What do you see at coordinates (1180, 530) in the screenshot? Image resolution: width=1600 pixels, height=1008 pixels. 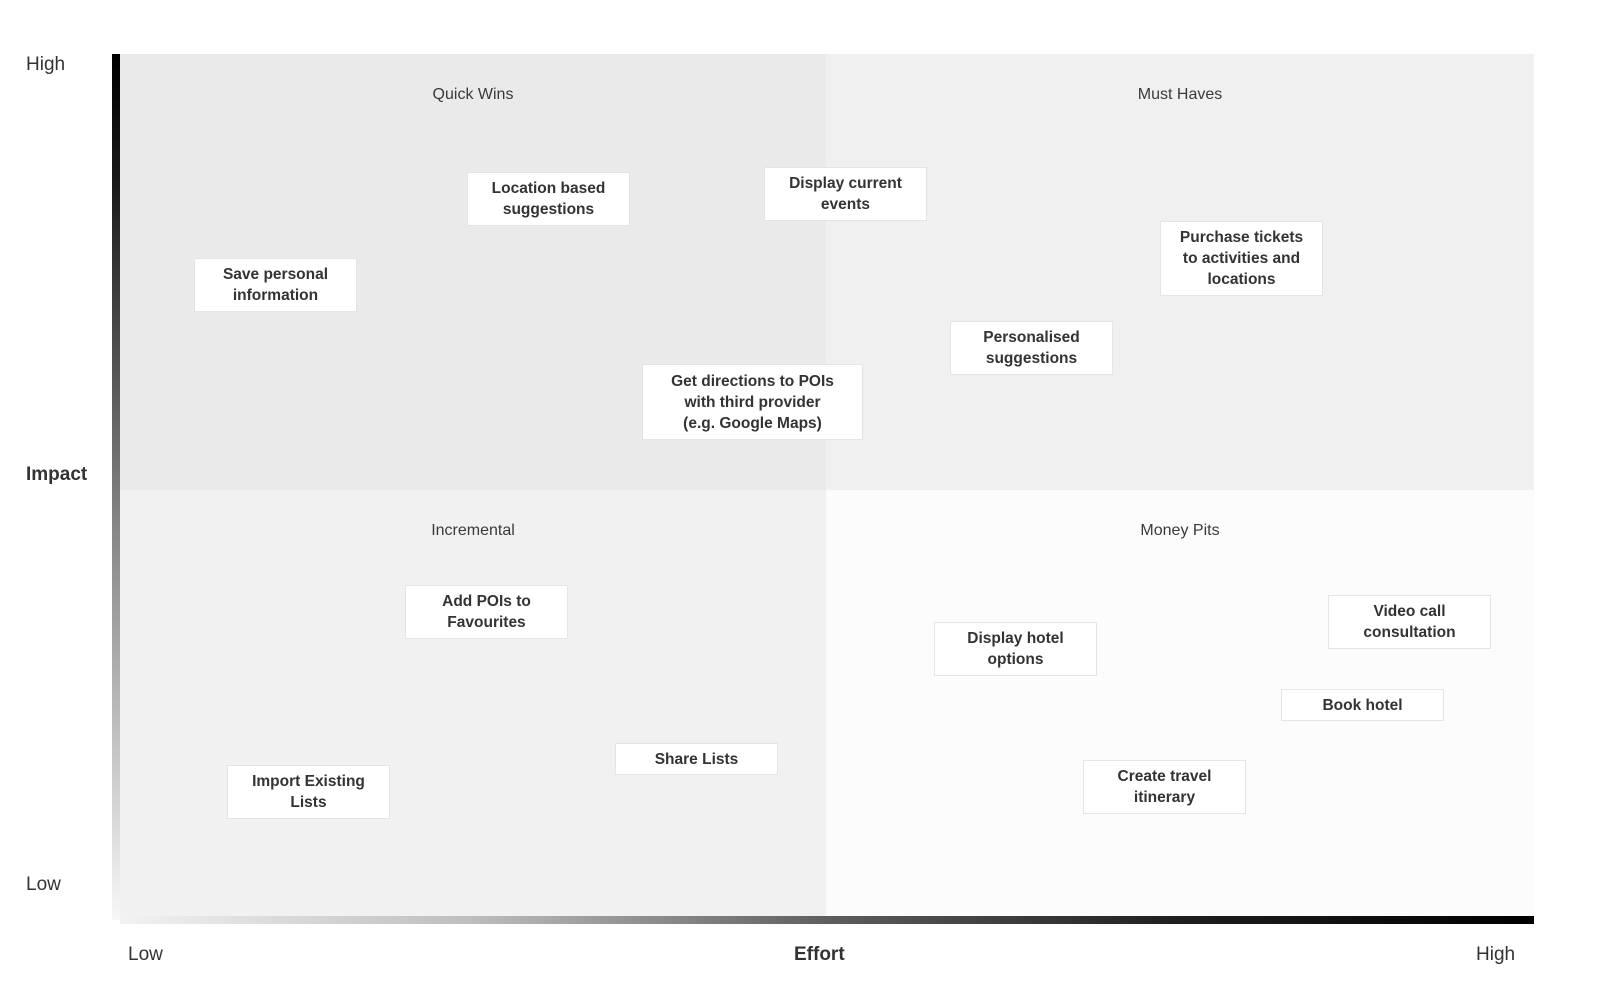 I see `quadrant-title-money-pits: Money Pits` at bounding box center [1180, 530].